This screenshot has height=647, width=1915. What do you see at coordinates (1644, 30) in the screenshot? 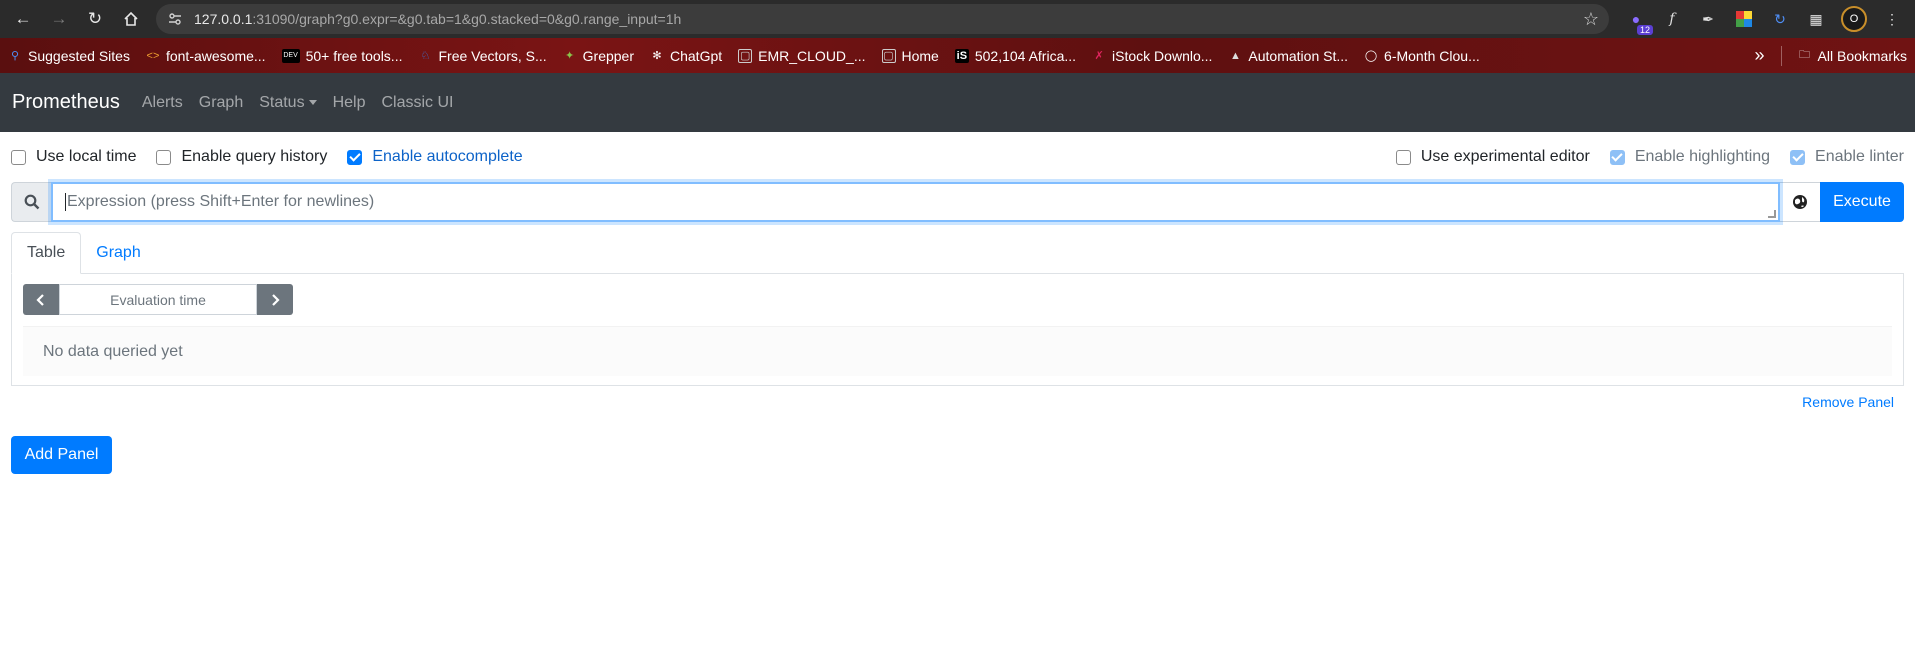
I see `extension-badge: 12` at bounding box center [1644, 30].